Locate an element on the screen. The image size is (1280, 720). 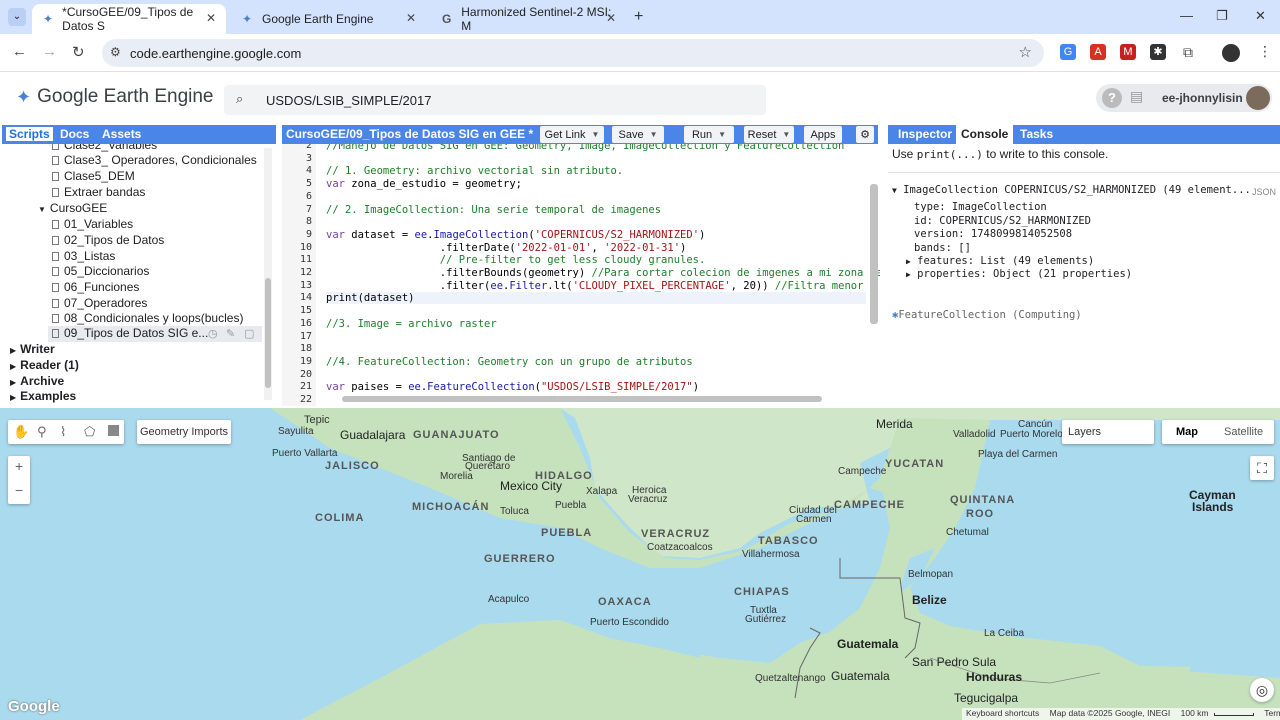
code-line: var zona_de_estudio = geometry; is located at coordinates (424, 184).